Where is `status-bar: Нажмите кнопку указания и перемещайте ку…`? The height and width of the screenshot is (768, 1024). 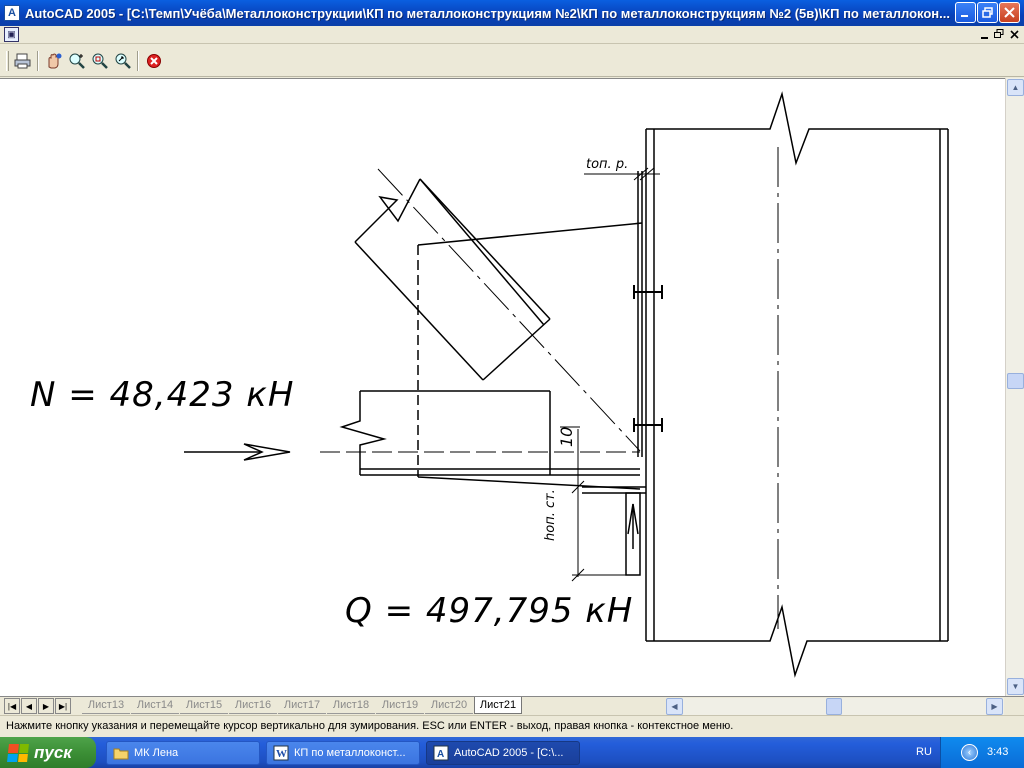
status-bar: Нажмите кнопку указания и перемещайте ку… is located at coordinates (512, 726).